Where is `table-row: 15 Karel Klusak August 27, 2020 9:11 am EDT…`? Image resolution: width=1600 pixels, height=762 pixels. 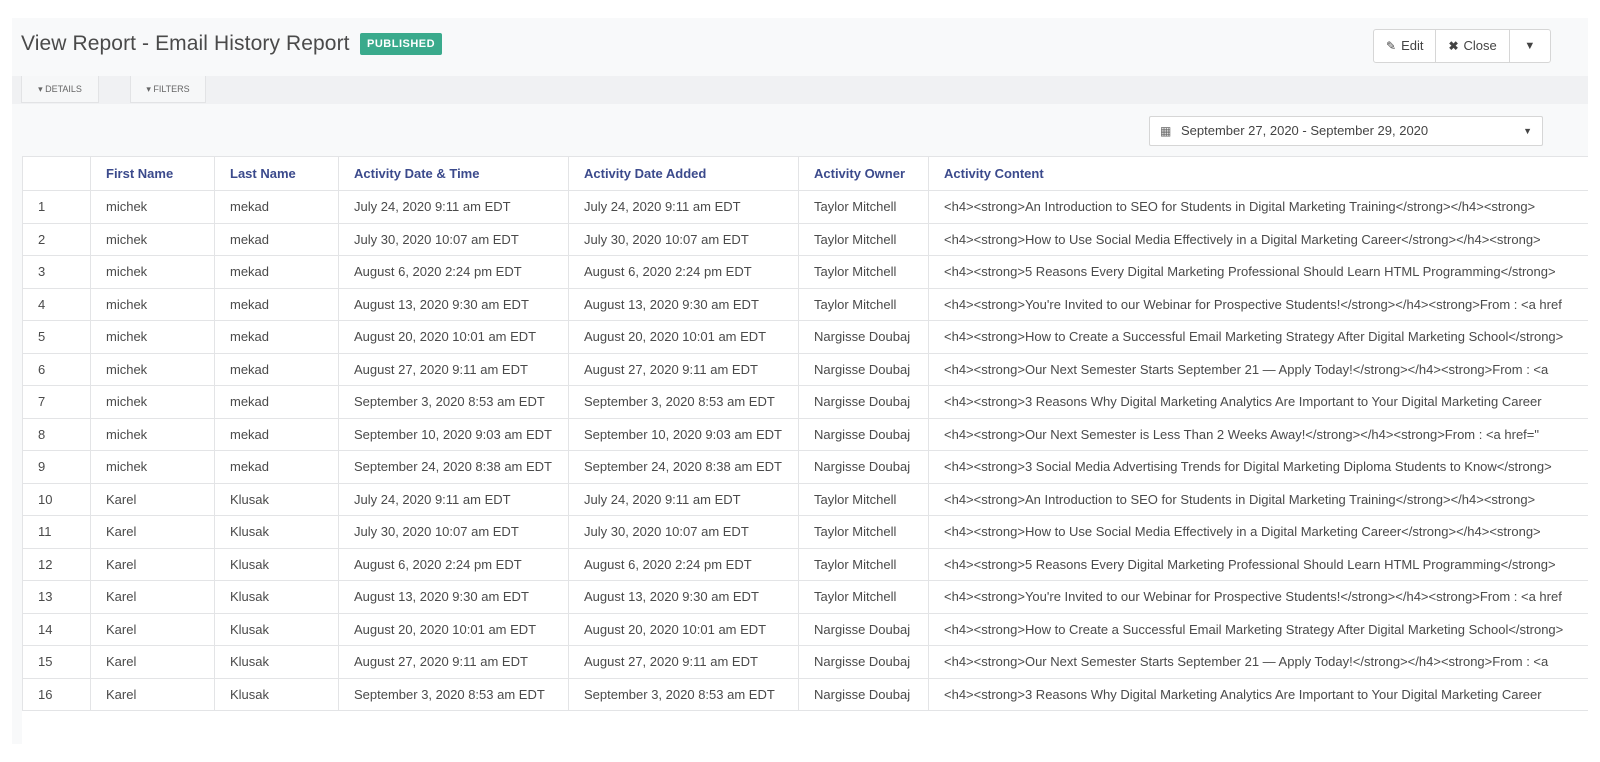 table-row: 15 Karel Klusak August 27, 2020 9:11 am EDT… is located at coordinates (805, 662).